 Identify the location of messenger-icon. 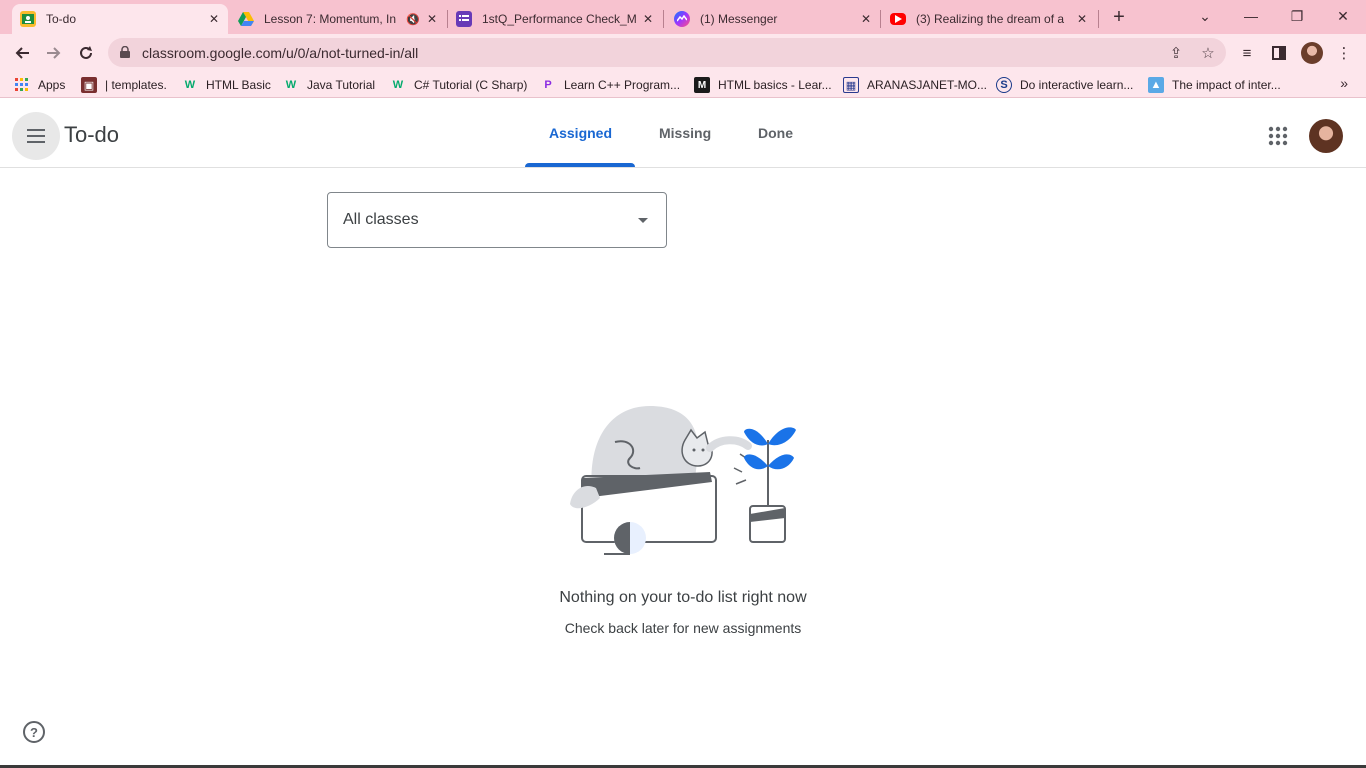
(682, 19).